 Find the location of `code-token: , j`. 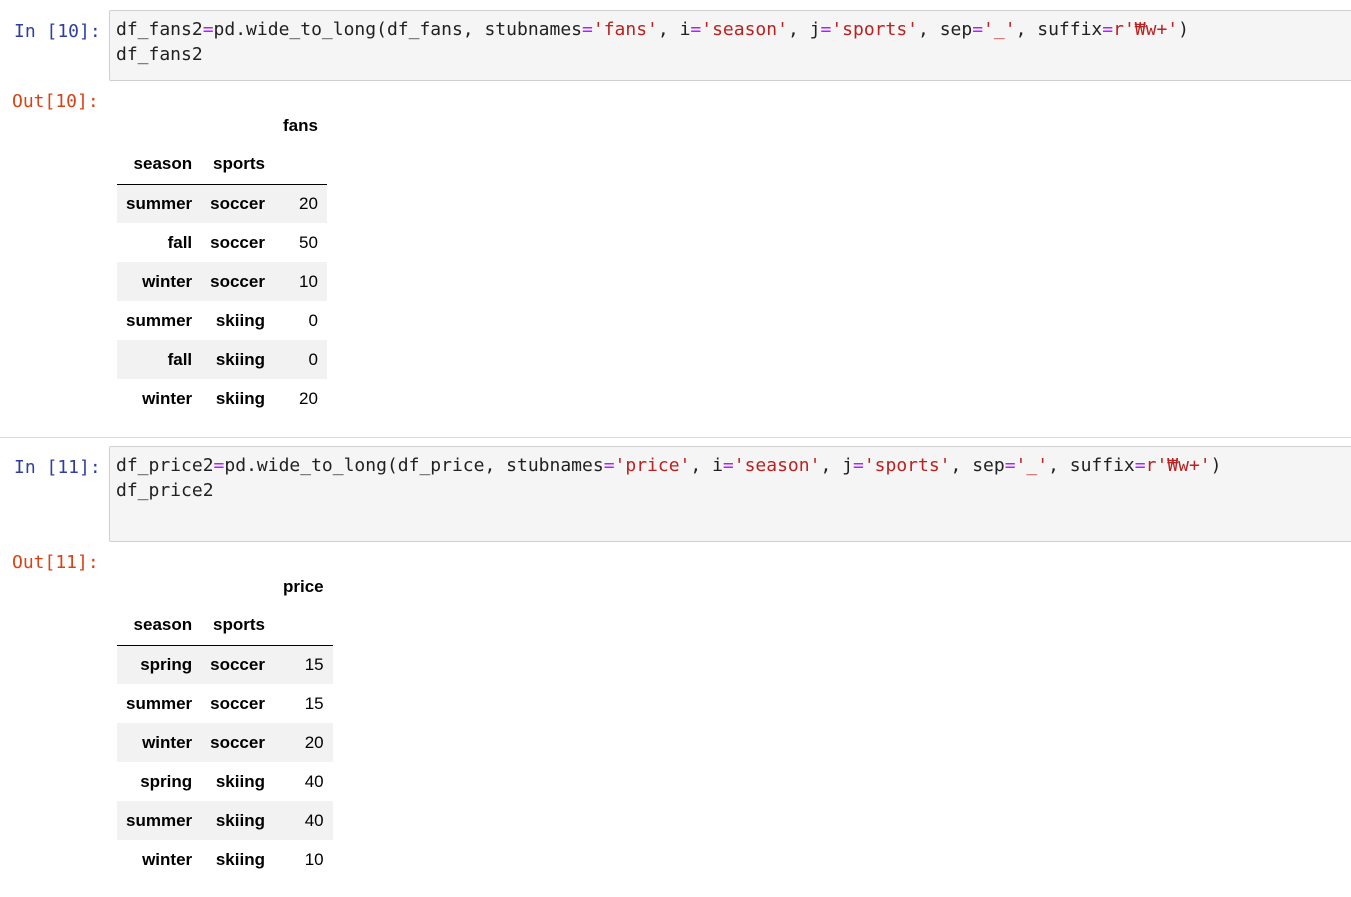

code-token: , j is located at coordinates (804, 29).